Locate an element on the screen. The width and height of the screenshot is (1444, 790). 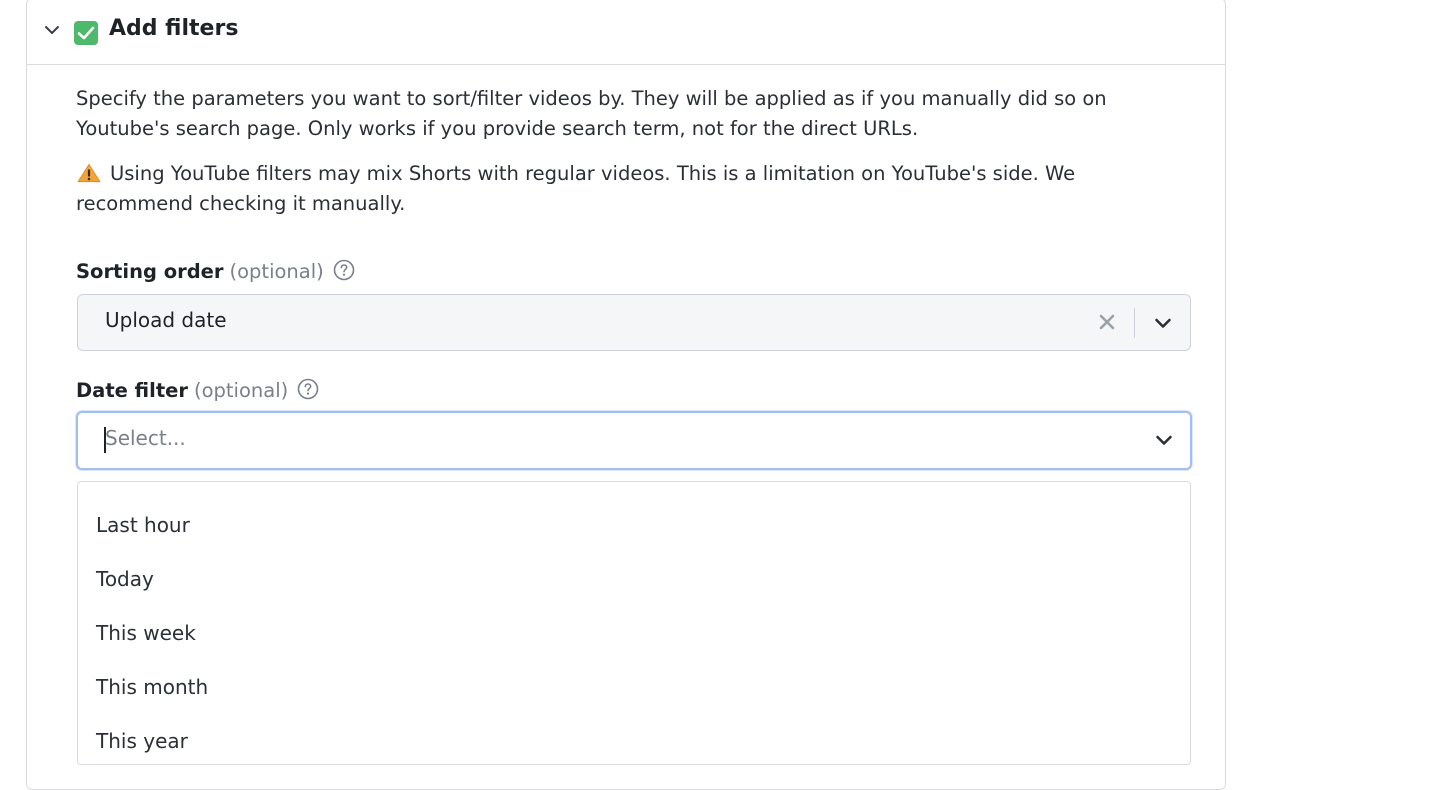
check-icon is located at coordinates (86, 33).